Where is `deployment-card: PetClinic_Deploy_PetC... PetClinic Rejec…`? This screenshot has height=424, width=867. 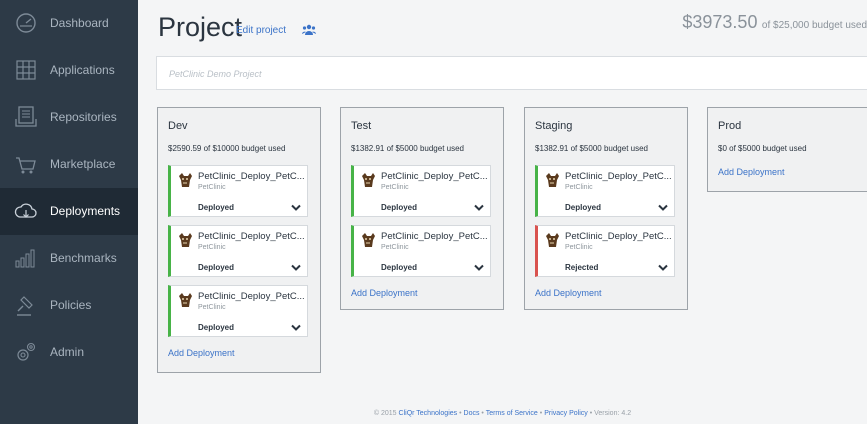 deployment-card: PetClinic_Deploy_PetC... PetClinic Rejec… is located at coordinates (605, 251).